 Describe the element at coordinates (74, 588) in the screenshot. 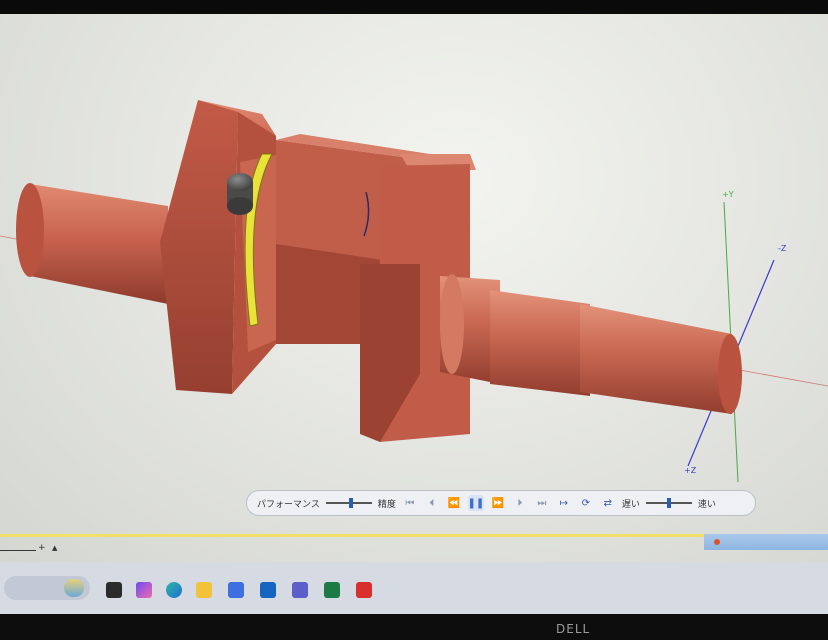

I see `weather-icon` at that location.